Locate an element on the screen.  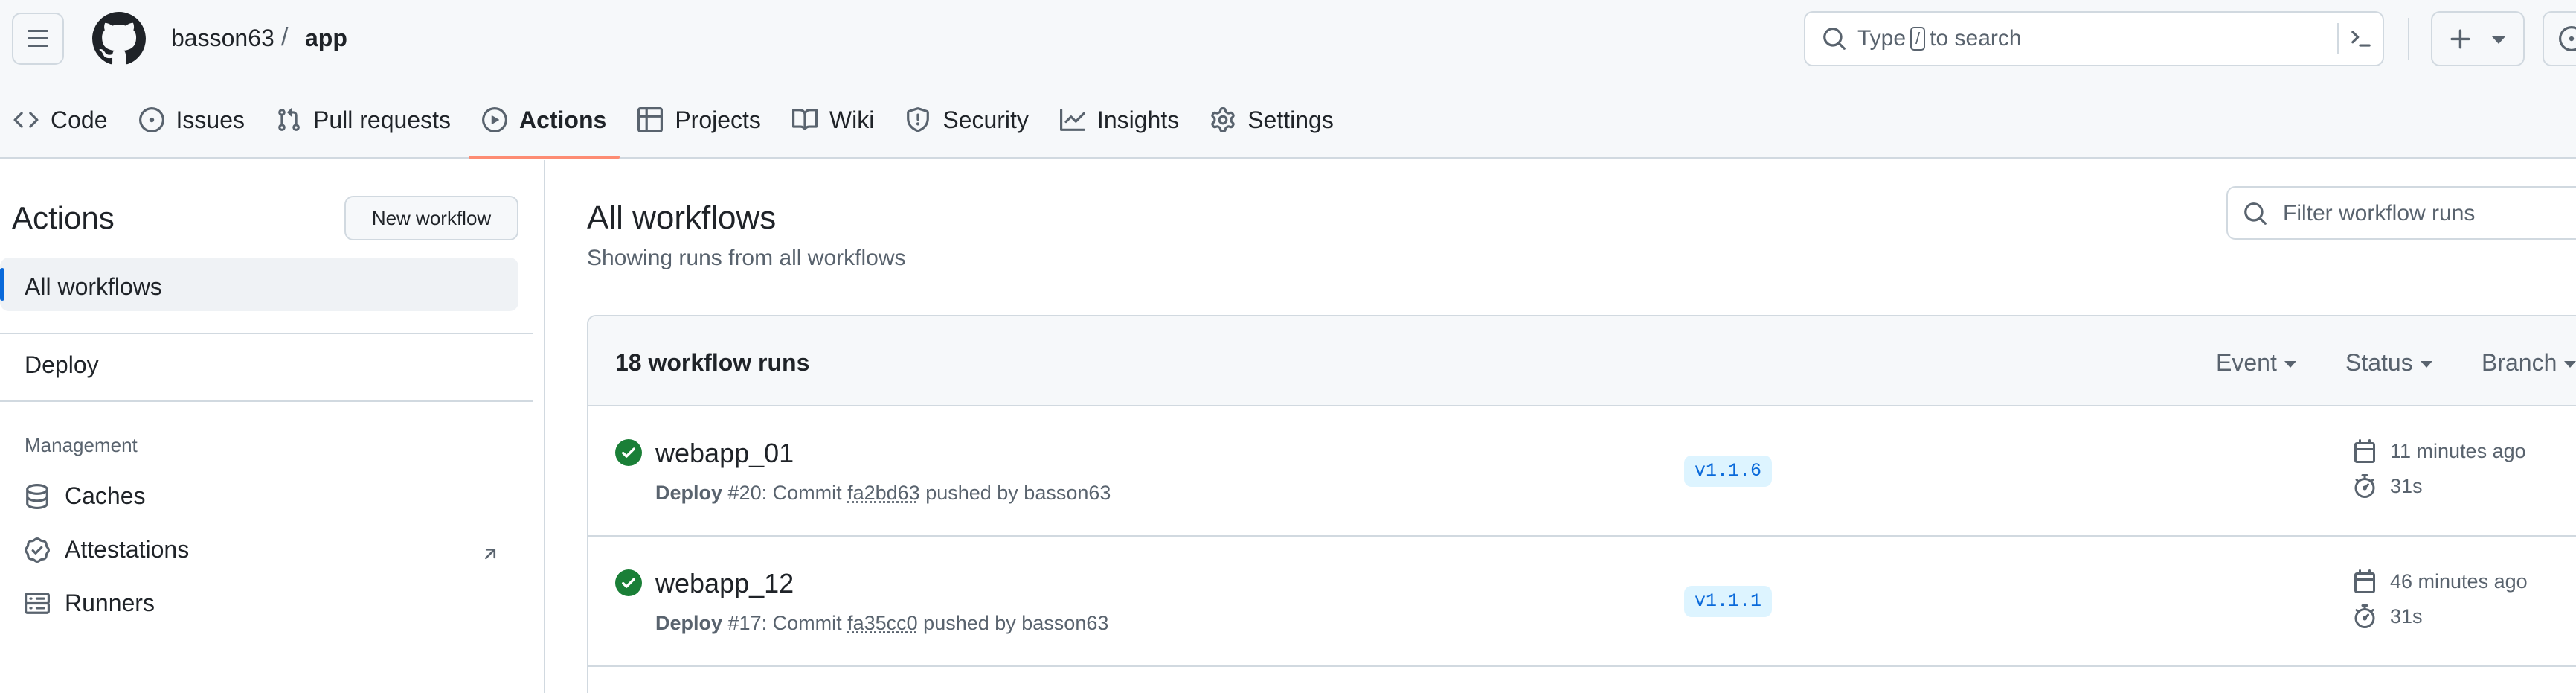
run-time: 11 minutes ago is located at coordinates (2439, 451).